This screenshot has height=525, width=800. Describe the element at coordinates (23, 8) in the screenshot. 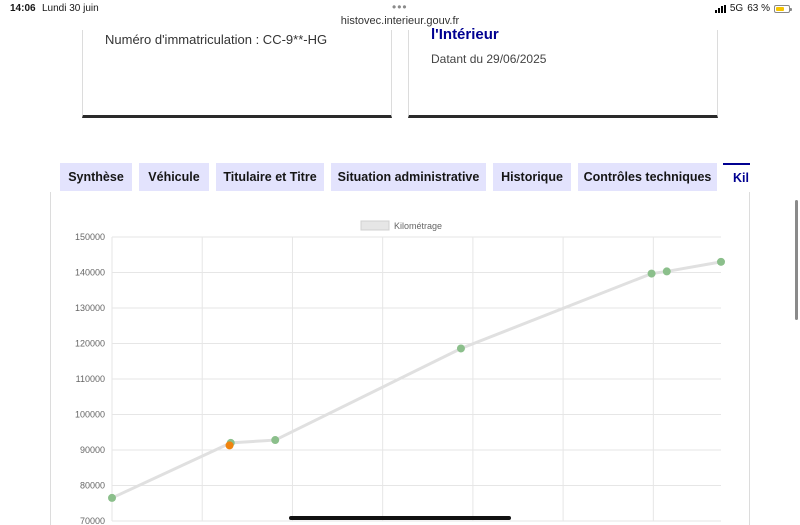

I see `status-time: 14:06` at that location.